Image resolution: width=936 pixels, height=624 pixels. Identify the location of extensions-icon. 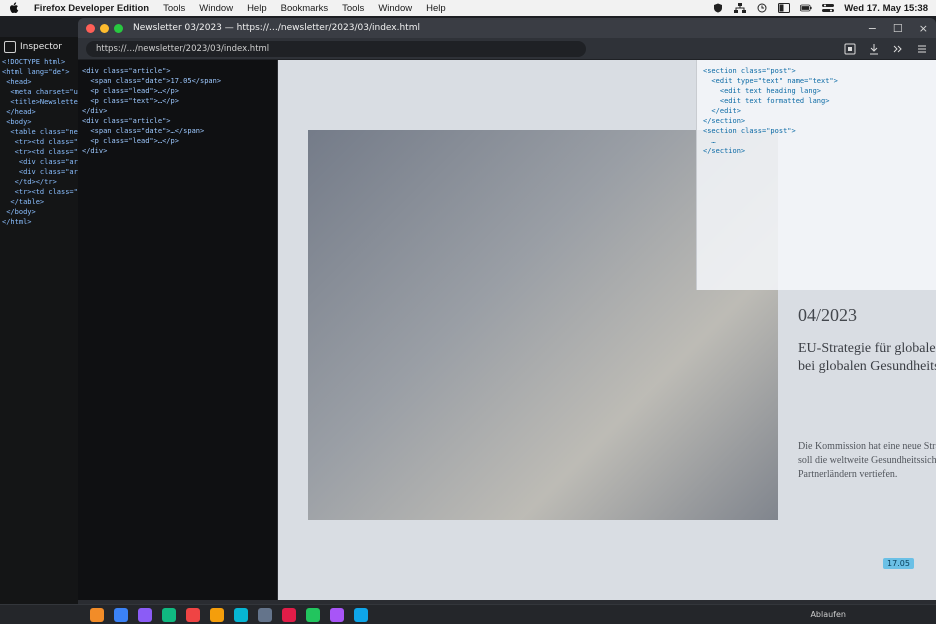
(850, 49).